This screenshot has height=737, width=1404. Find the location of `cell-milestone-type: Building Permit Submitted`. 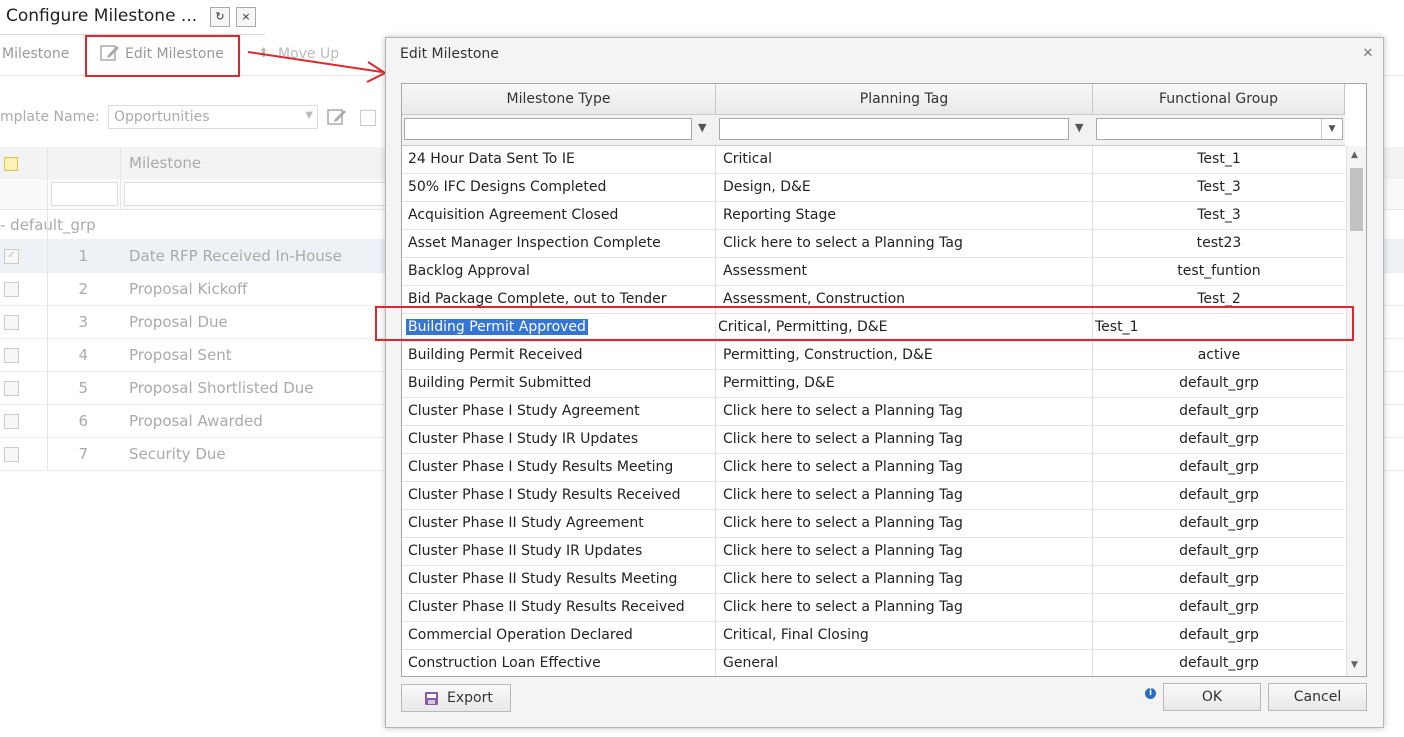

cell-milestone-type: Building Permit Submitted is located at coordinates (559, 384).